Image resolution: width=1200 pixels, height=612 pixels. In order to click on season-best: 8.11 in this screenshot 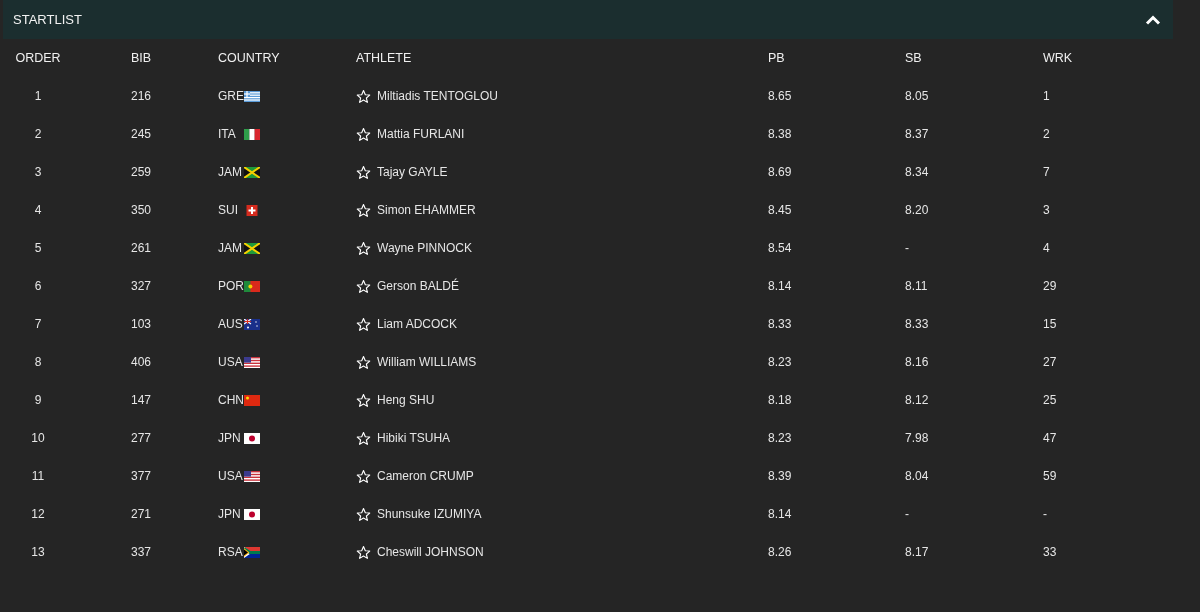, I will do `click(916, 286)`.